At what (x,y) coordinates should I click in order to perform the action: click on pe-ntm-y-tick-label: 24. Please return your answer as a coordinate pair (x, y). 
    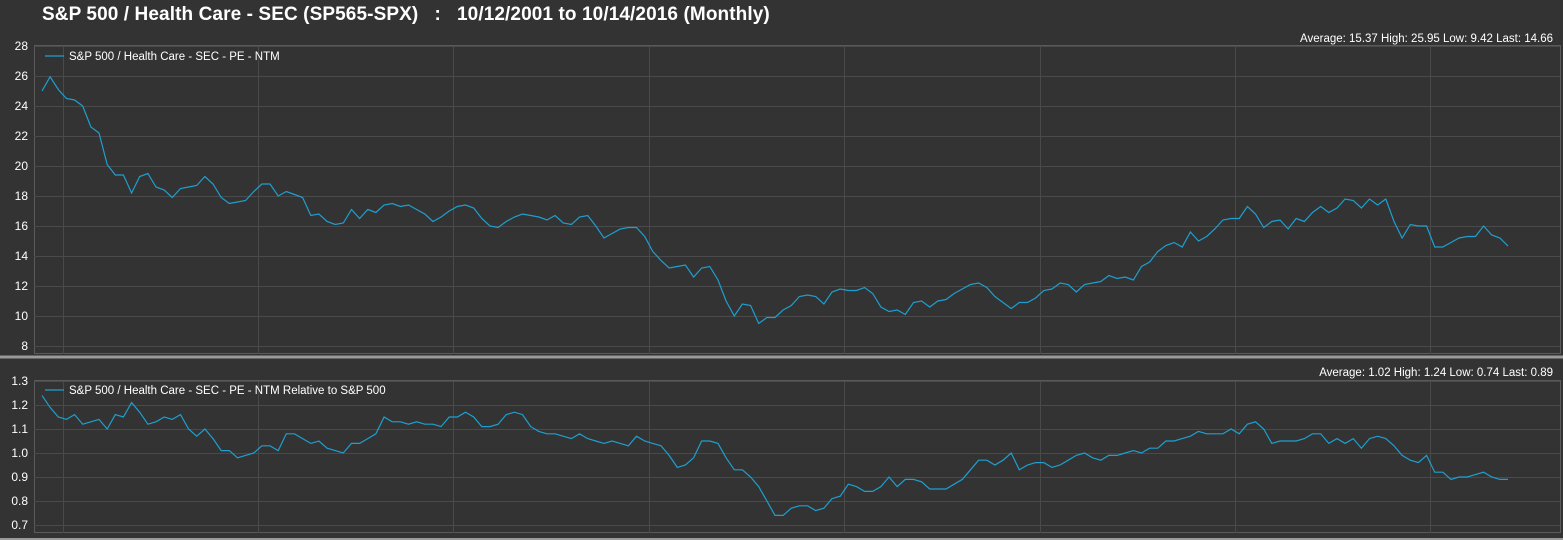
    Looking at the image, I should click on (22, 106).